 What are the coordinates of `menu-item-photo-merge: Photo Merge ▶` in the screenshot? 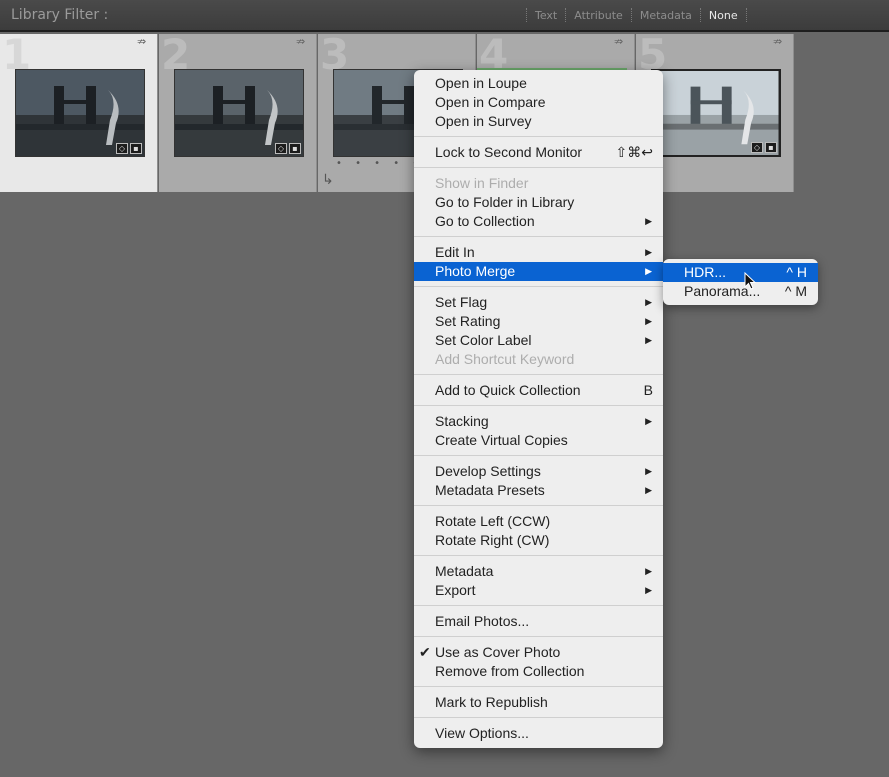 It's located at (538, 271).